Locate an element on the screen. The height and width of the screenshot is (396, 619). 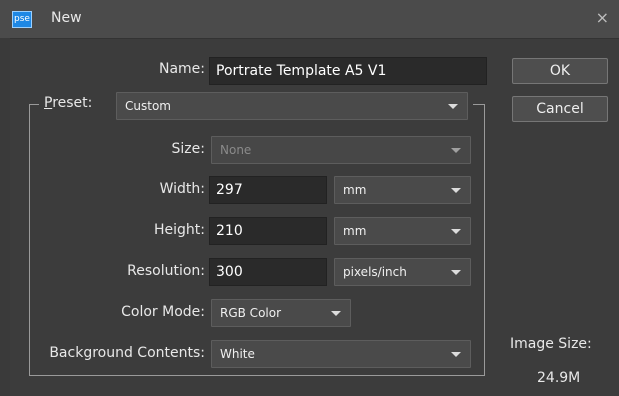
resolution-unit-value: pixels/inch is located at coordinates (375, 272).